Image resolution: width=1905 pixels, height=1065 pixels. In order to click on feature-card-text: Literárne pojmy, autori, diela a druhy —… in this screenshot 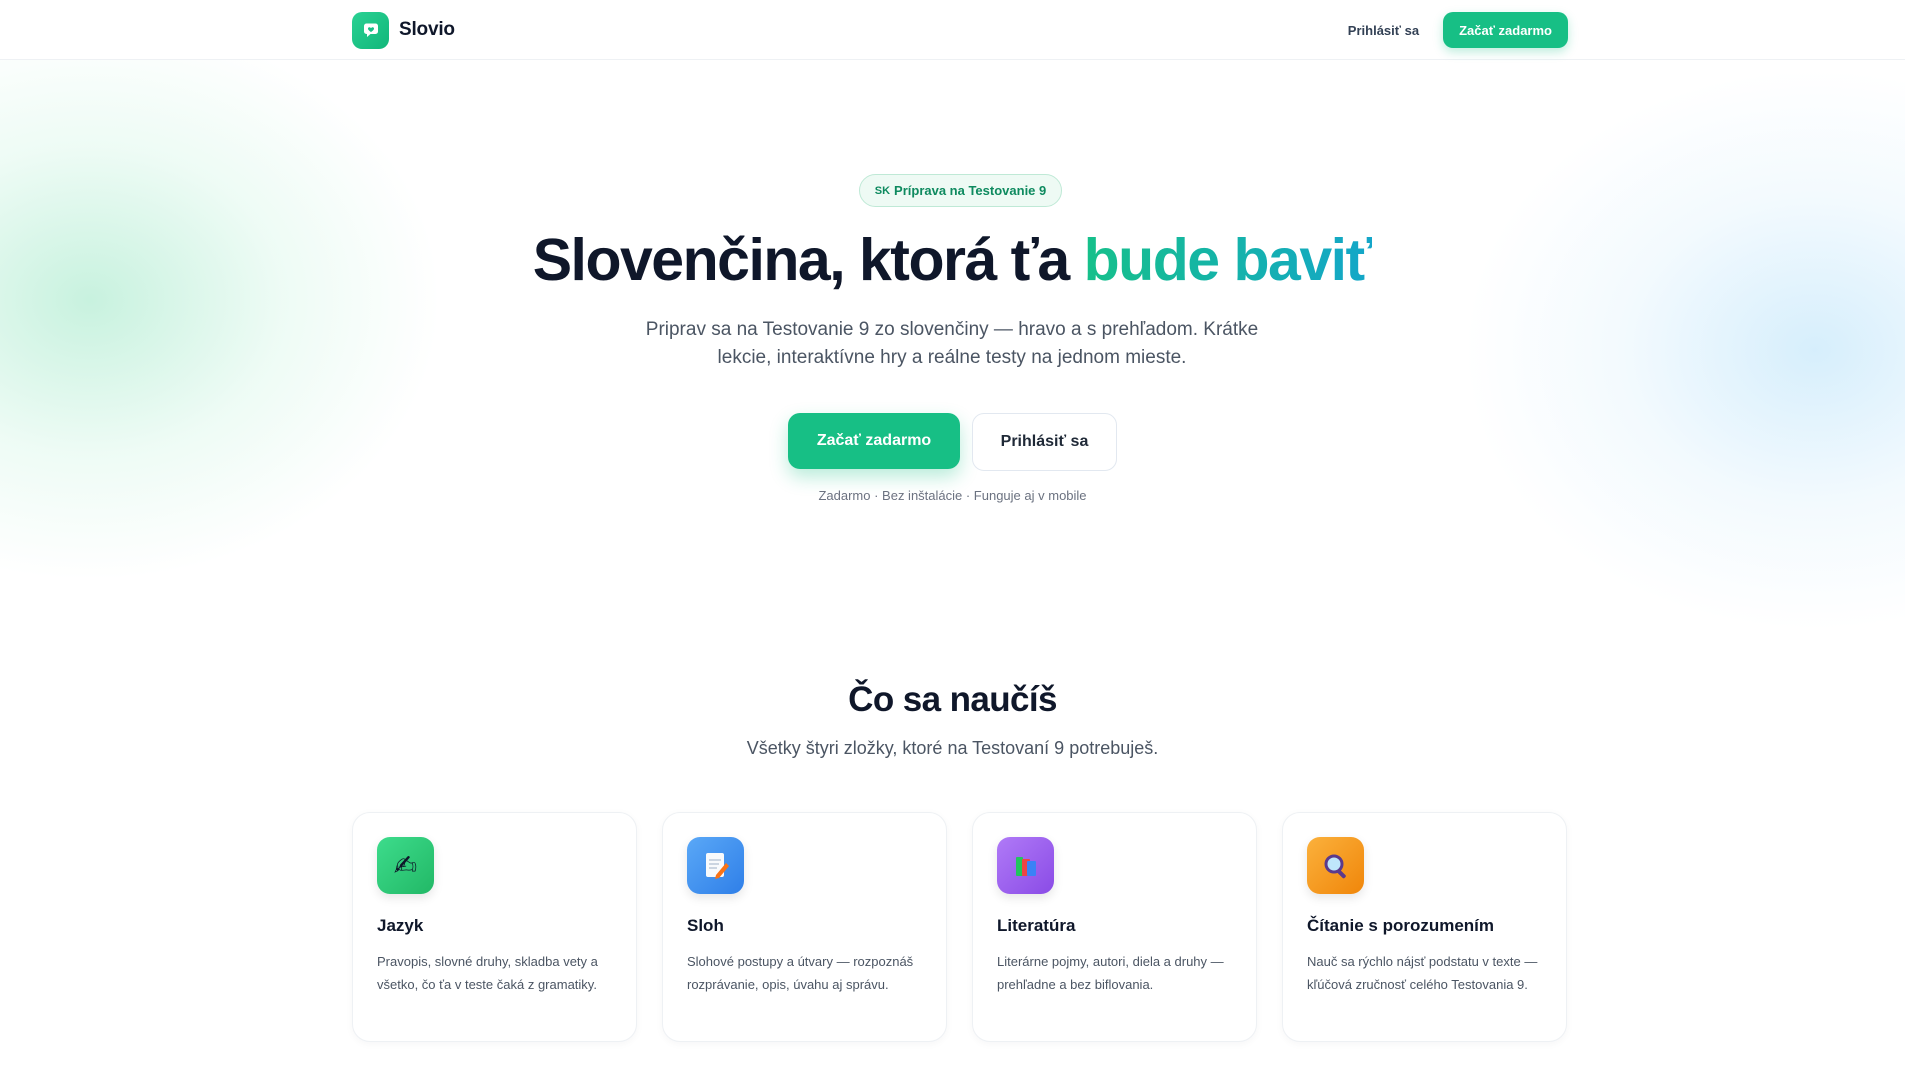, I will do `click(1110, 973)`.